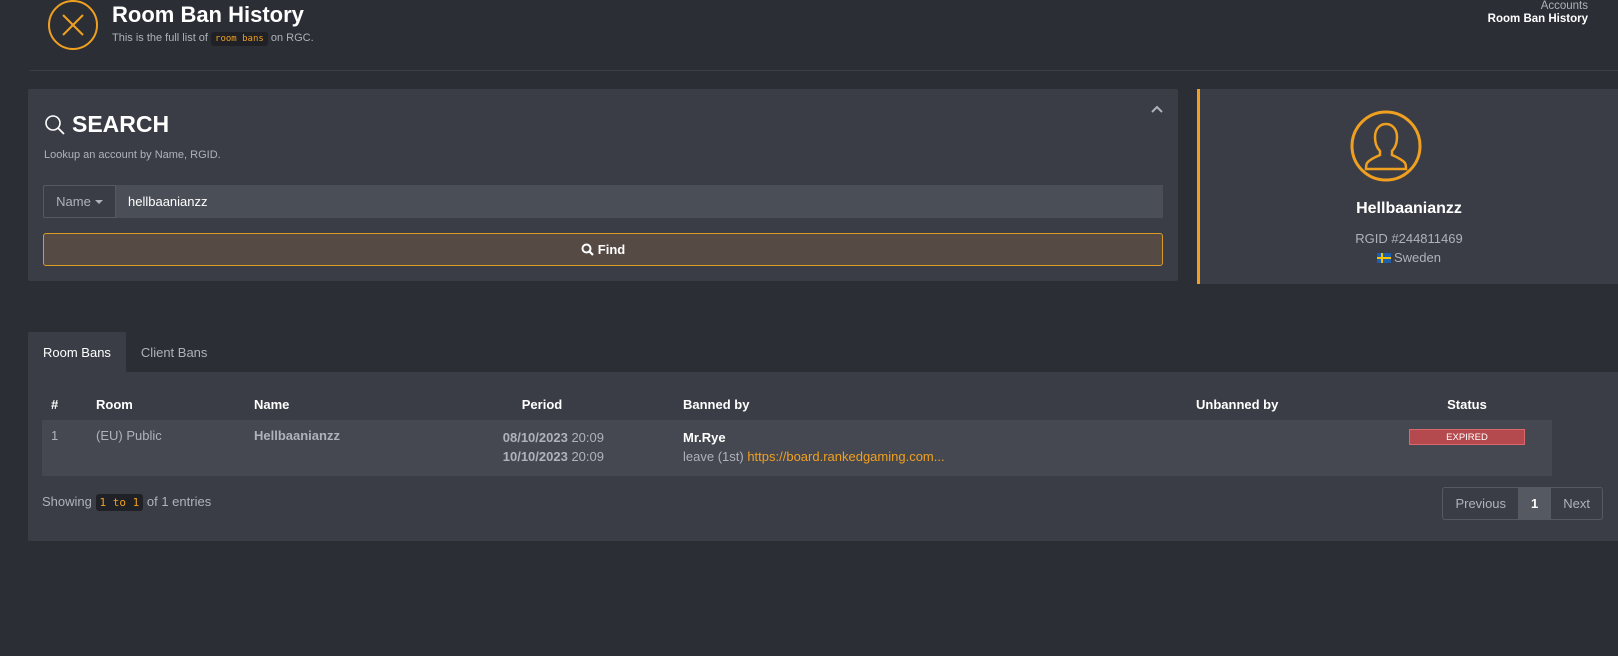 The height and width of the screenshot is (656, 1618). What do you see at coordinates (1467, 437) in the screenshot?
I see `status-badge: EXPIRED` at bounding box center [1467, 437].